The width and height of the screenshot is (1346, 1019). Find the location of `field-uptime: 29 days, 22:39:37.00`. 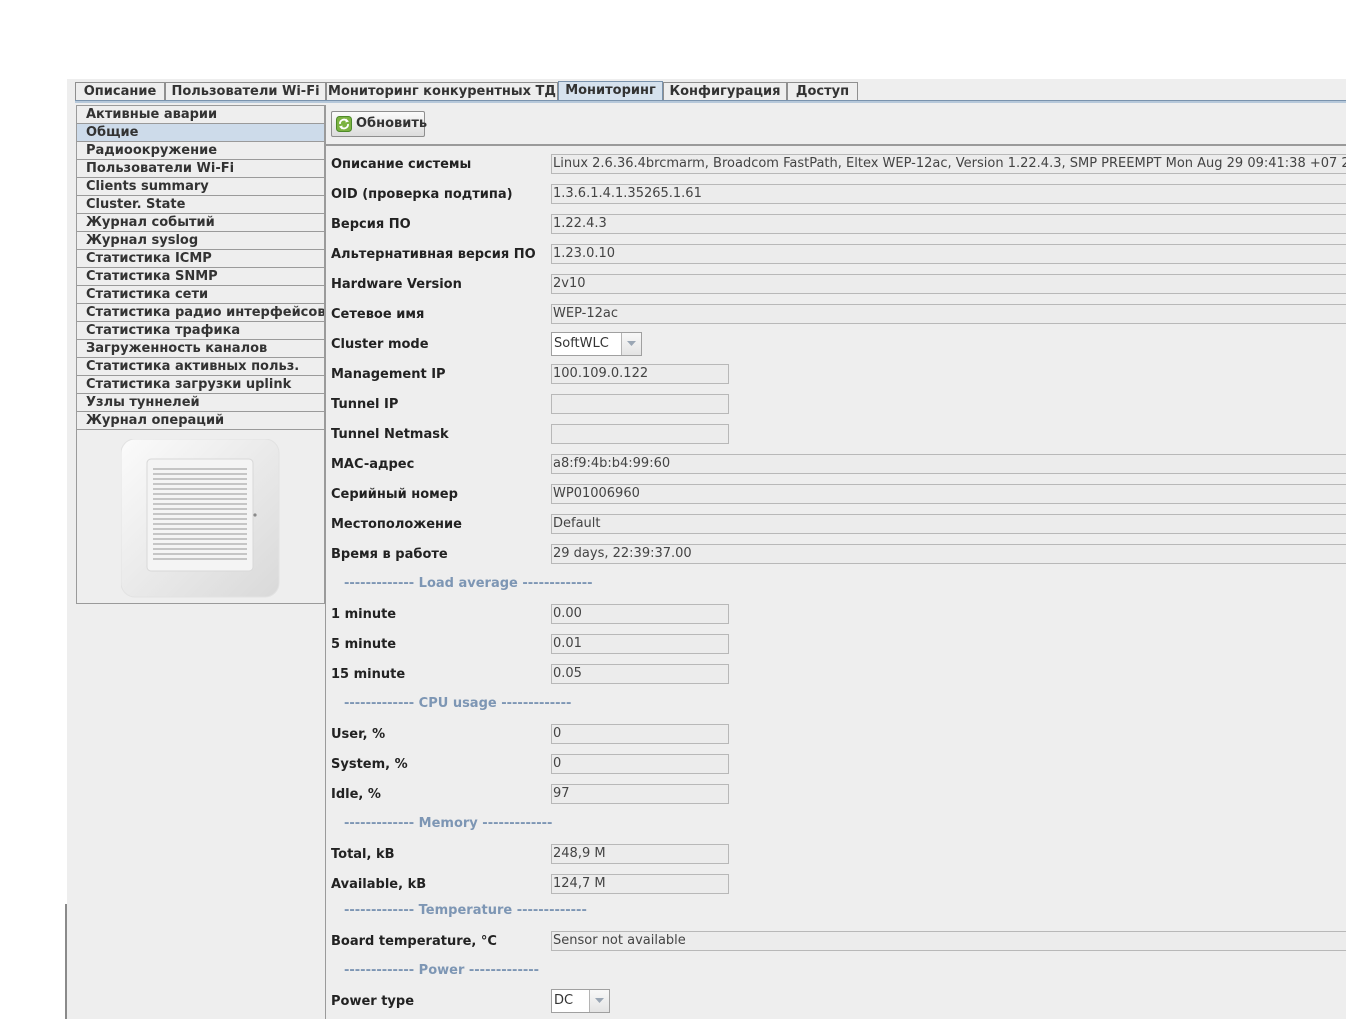

field-uptime: 29 days, 22:39:37.00 is located at coordinates (948, 554).